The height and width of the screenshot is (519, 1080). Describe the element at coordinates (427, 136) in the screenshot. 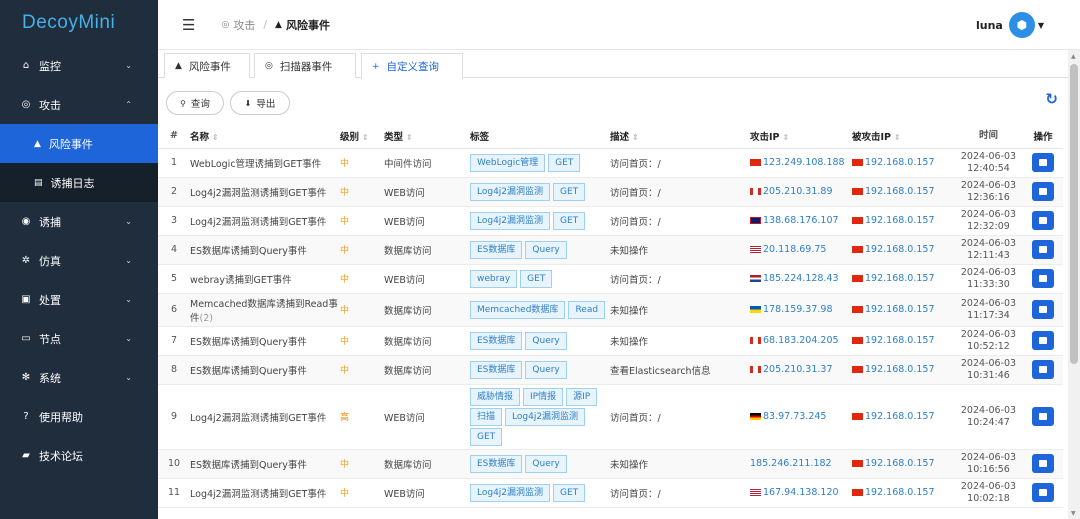

I see `col-type: 类型 ⇕` at that location.